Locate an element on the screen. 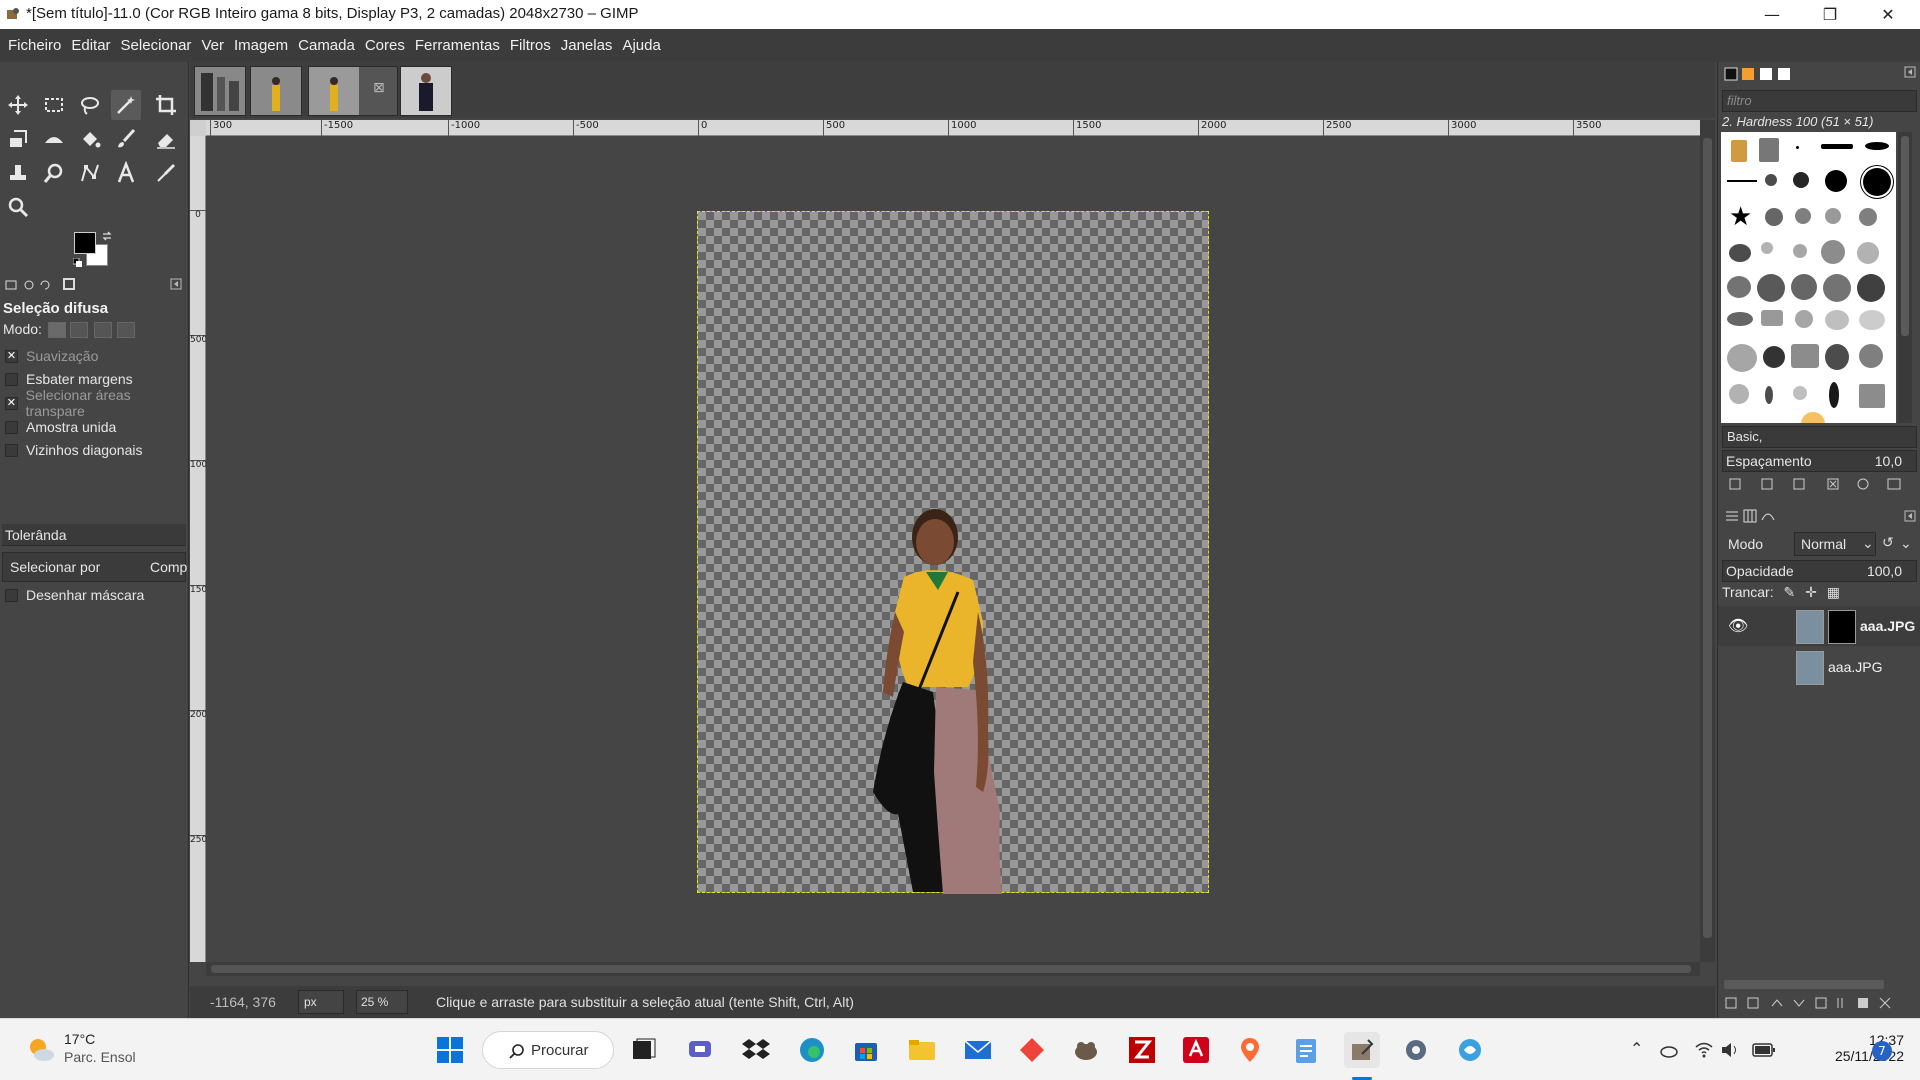 This screenshot has height=1080, width=1920. layer-opacity-slider: Opacidade 100,0 is located at coordinates (1819, 571).